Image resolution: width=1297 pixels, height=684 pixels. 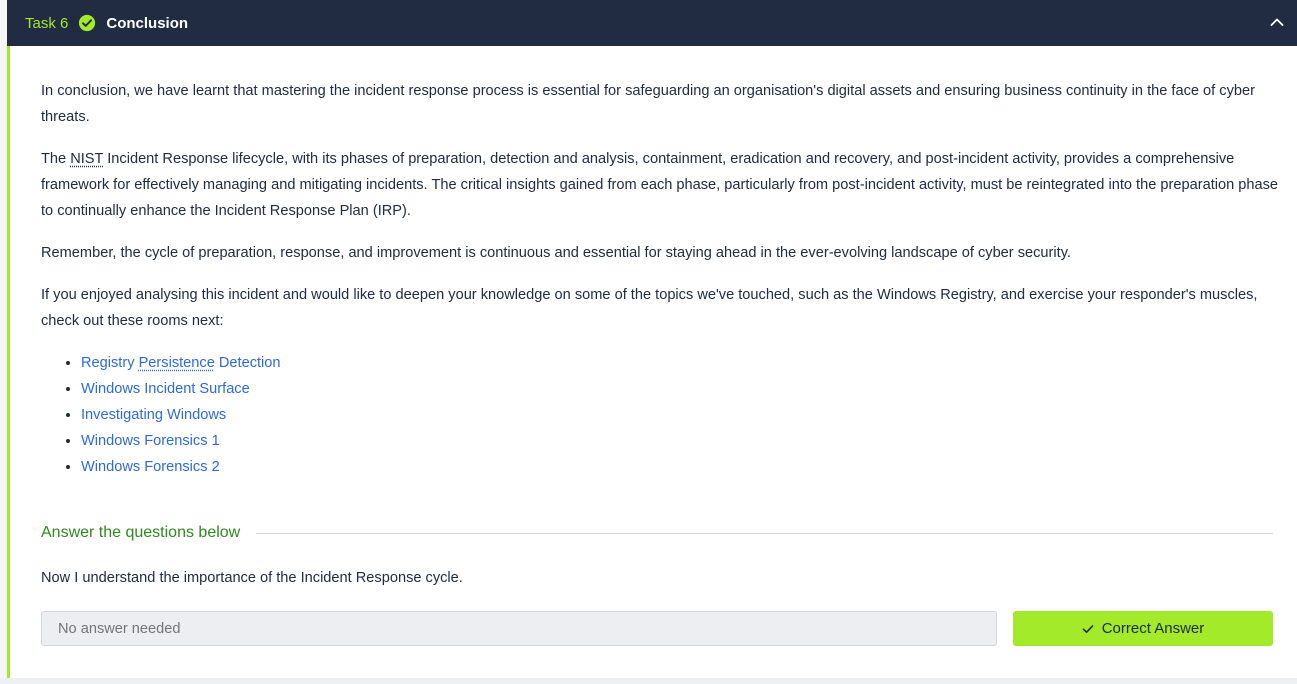 I want to click on task-title: Conclusion, so click(x=147, y=23).